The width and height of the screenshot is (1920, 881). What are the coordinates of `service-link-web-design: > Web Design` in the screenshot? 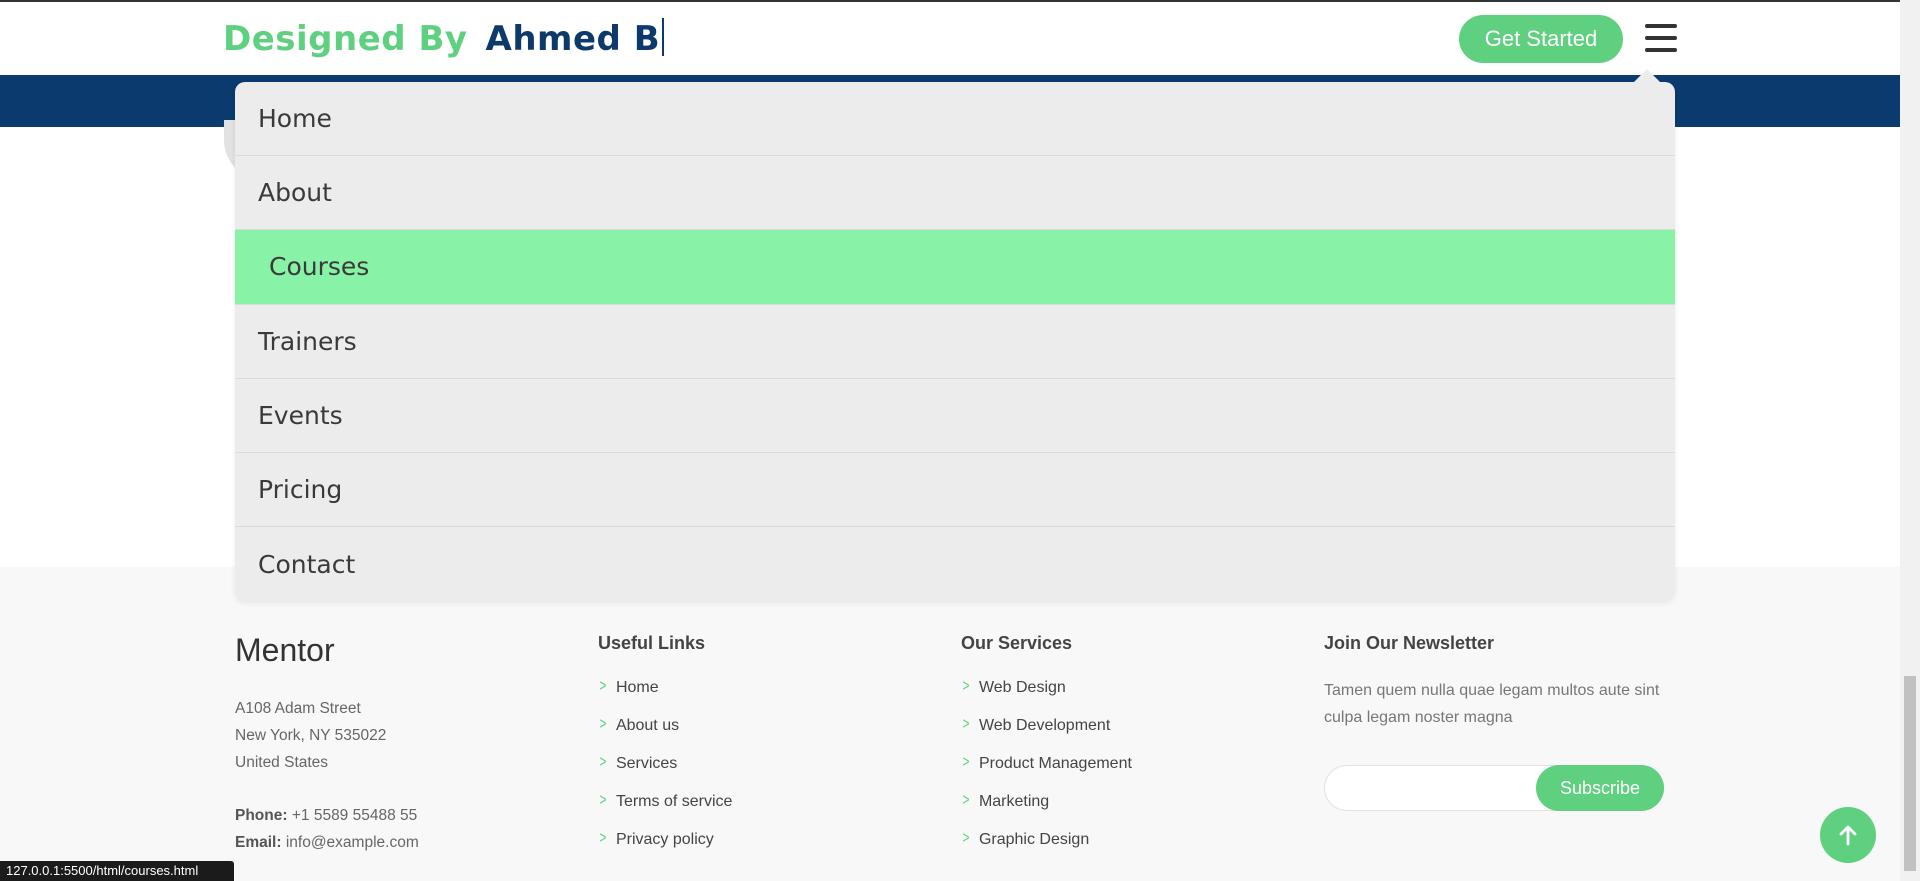 It's located at (1046, 696).